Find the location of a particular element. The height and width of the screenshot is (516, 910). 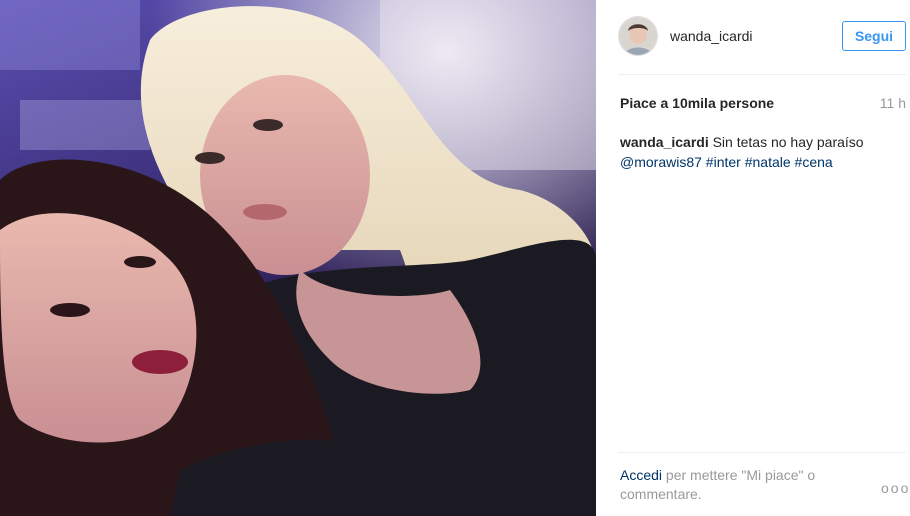

post-header: wanda_icardi Segui is located at coordinates (762, 36).